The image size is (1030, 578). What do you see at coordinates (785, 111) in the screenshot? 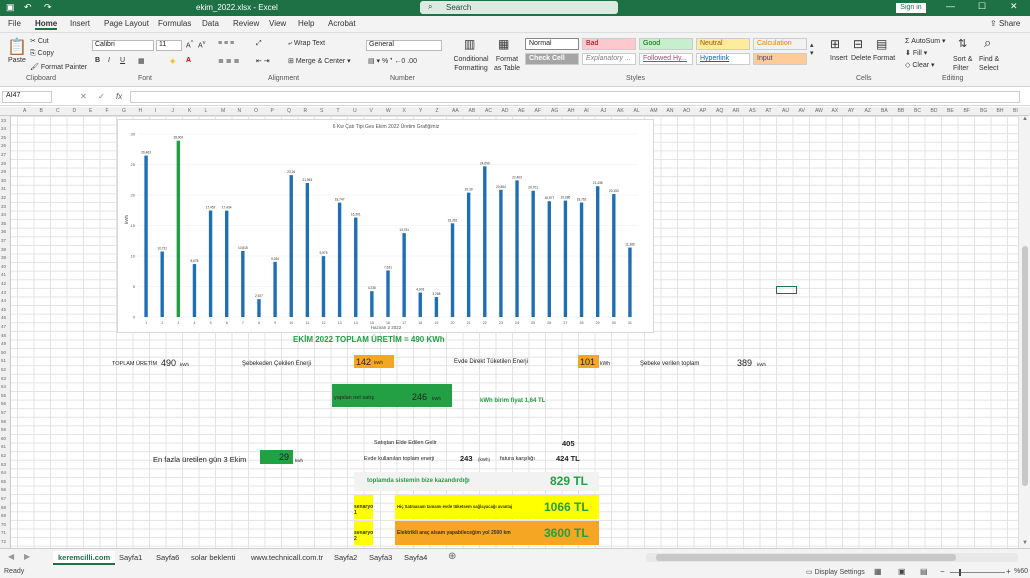
I see `column-header: AU` at bounding box center [785, 111].